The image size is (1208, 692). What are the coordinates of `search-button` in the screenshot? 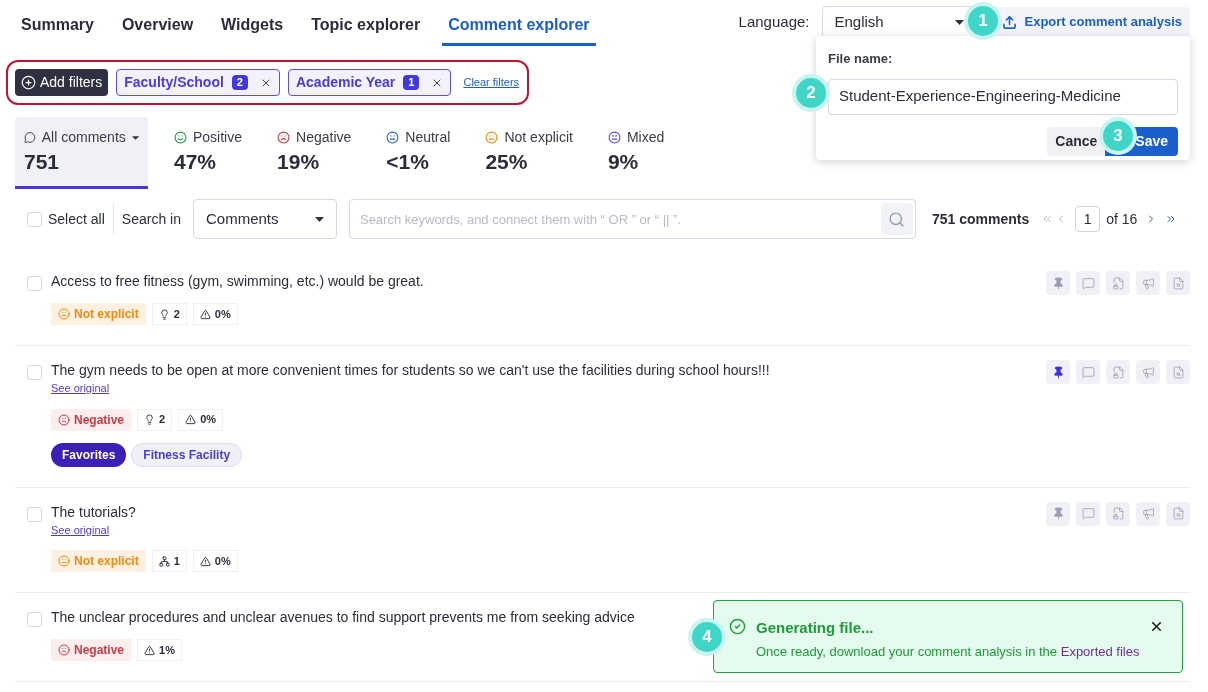 It's located at (896, 219).